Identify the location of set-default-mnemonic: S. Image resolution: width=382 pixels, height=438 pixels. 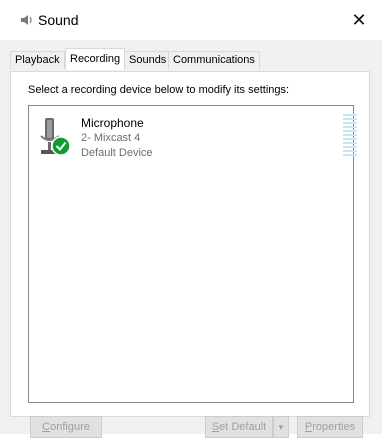
(215, 427).